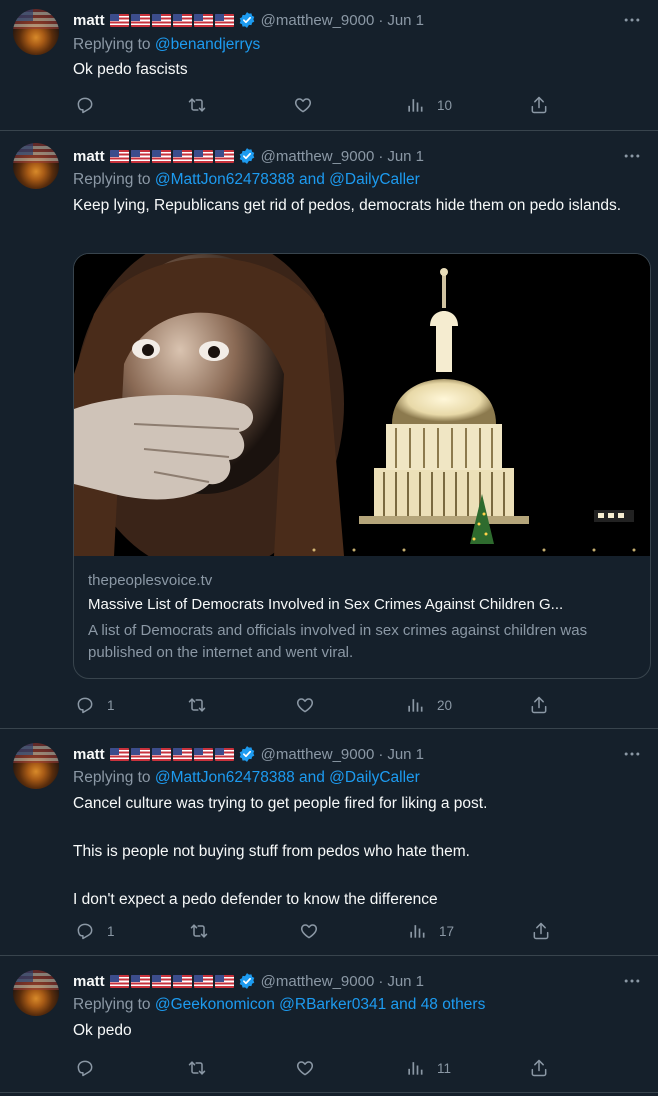 This screenshot has height=1096, width=658. Describe the element at coordinates (430, 931) in the screenshot. I see `views-button: 17` at that location.